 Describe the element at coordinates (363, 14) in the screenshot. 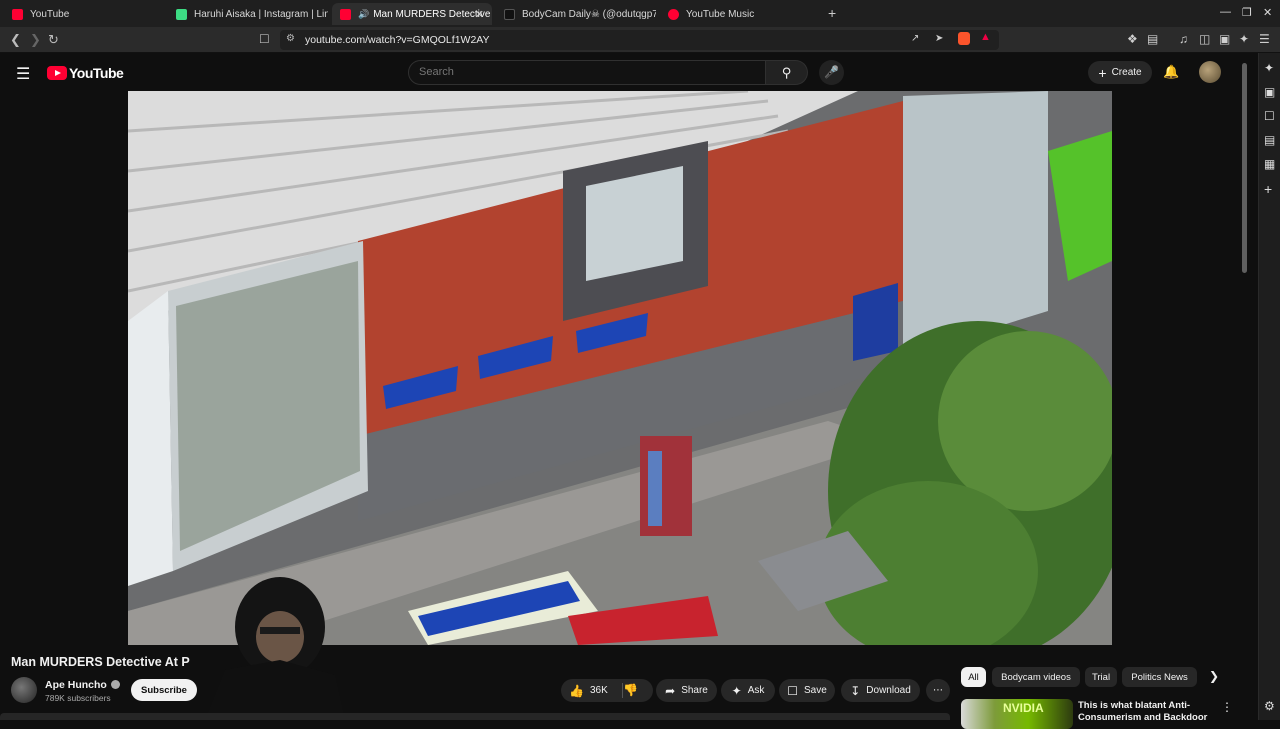

I see `speaker-icon: 🔊` at that location.